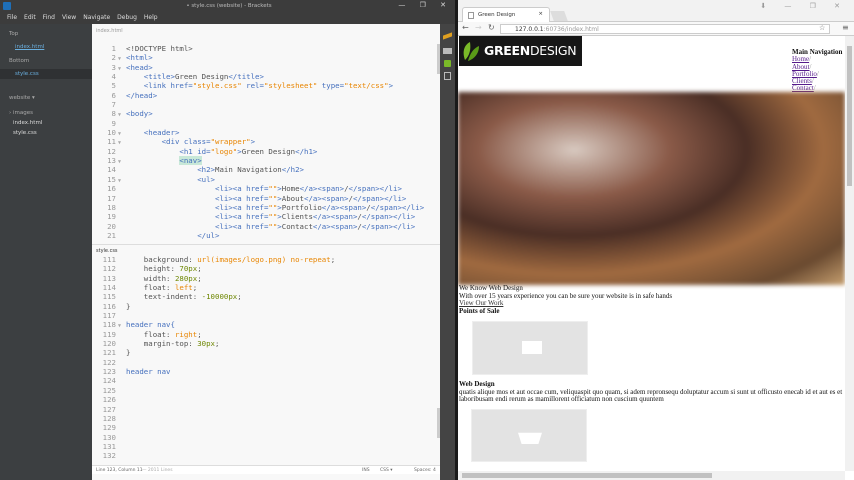 The image size is (854, 480). I want to click on menu-edit: Edit, so click(30, 17).